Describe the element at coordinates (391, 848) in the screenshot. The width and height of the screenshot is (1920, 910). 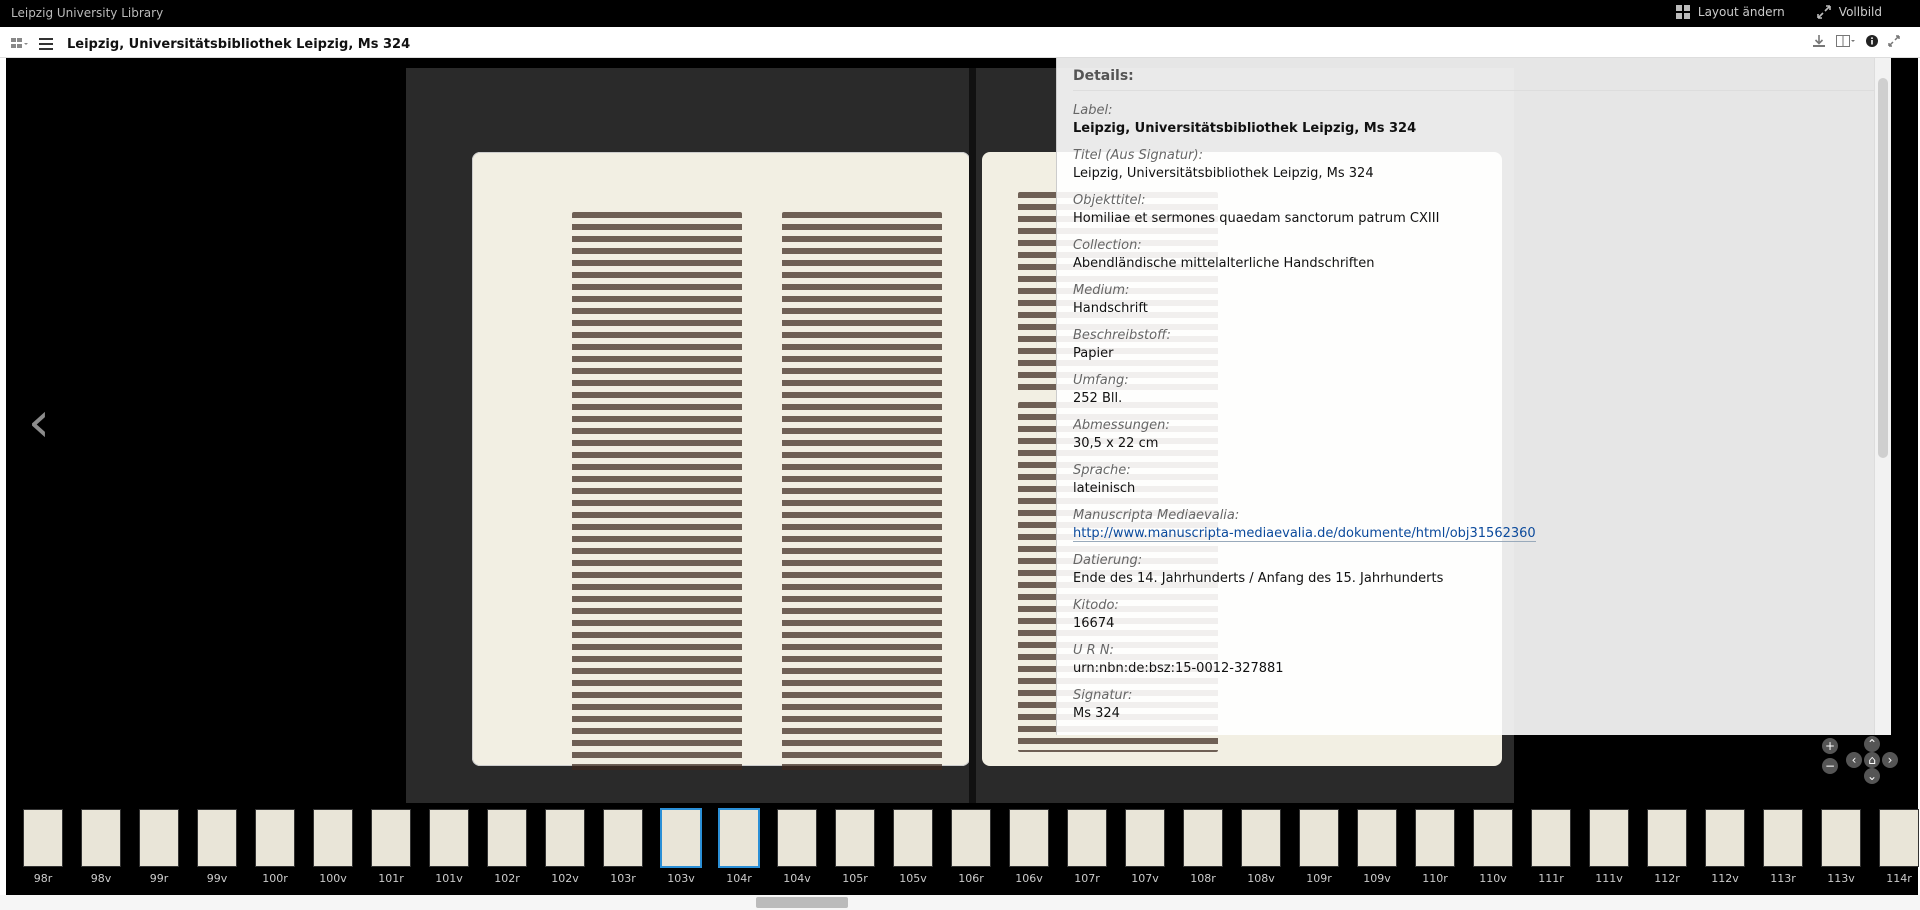
I see `thumbnail-item: 101r` at that location.